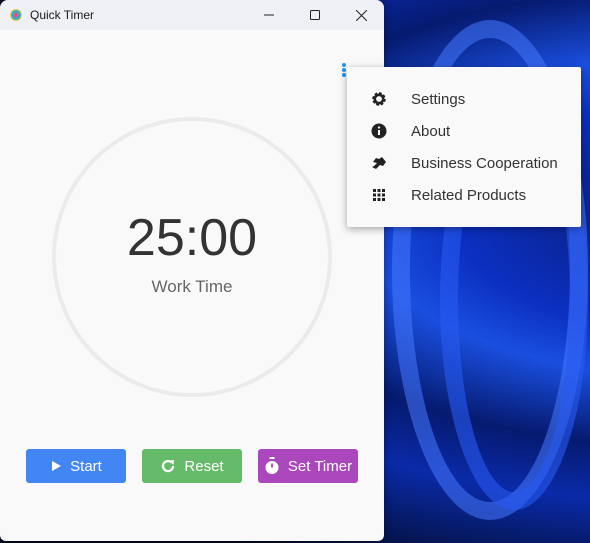 Image resolution: width=590 pixels, height=543 pixels. I want to click on set-timer-label: Set Timer, so click(320, 466).